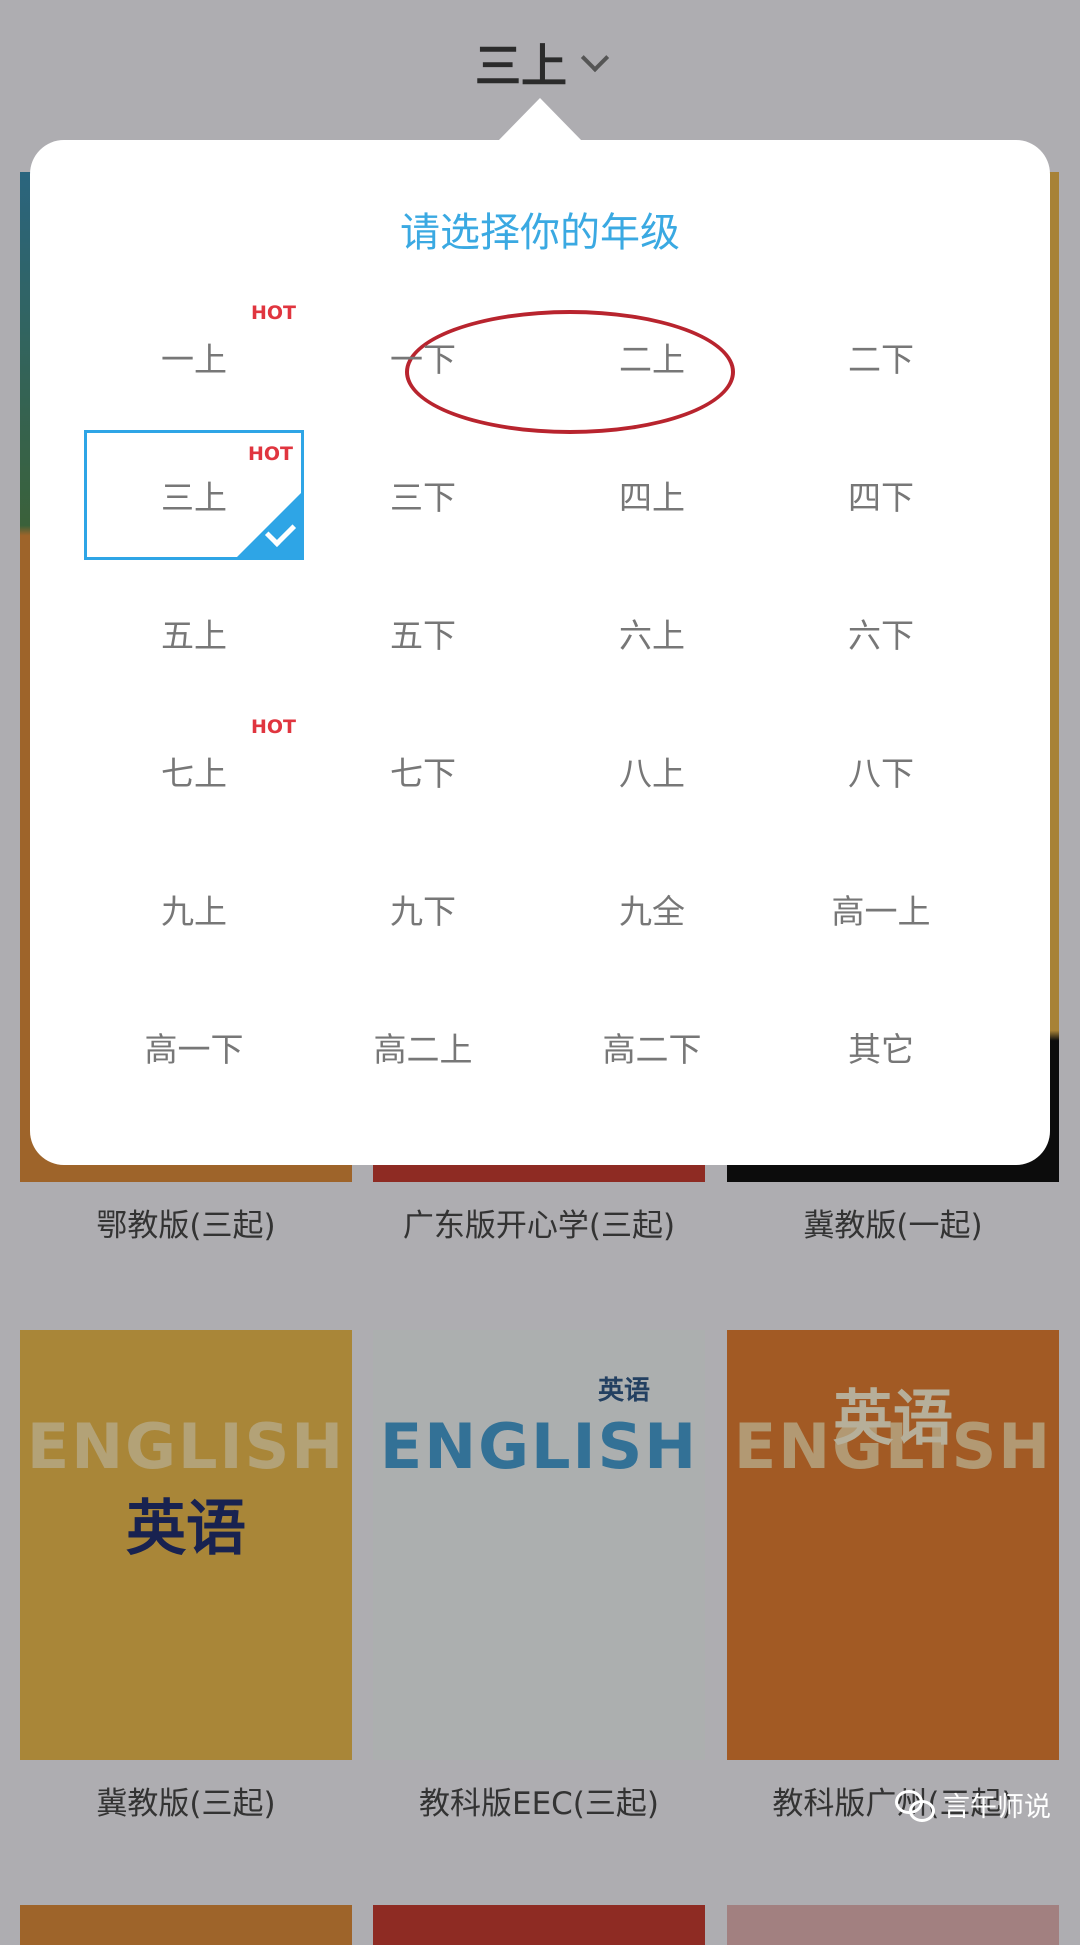  Describe the element at coordinates (595, 58) in the screenshot. I see `chevron-down-icon` at that location.